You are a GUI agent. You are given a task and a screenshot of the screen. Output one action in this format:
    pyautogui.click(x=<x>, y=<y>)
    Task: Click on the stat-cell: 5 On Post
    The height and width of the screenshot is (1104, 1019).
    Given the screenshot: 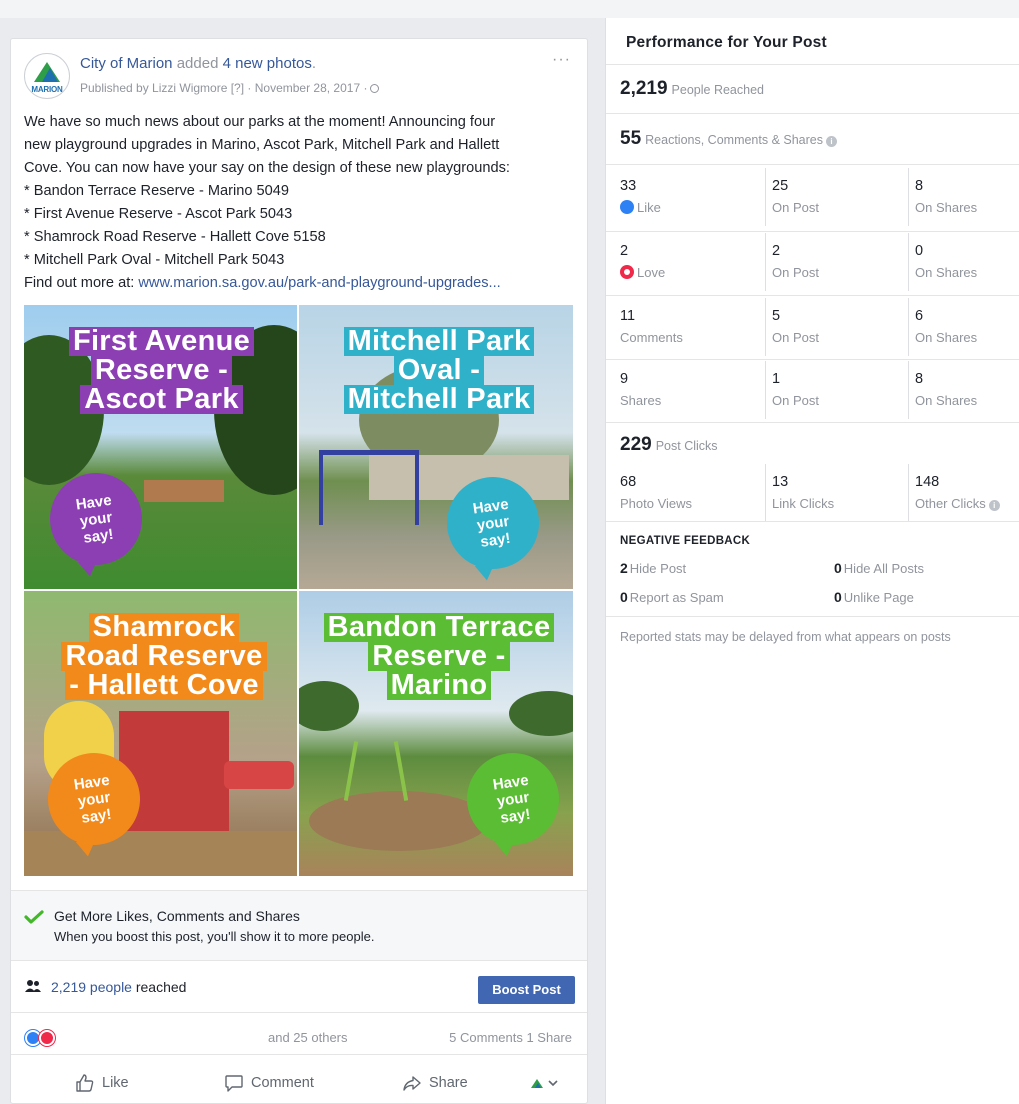 What is the action you would take?
    pyautogui.click(x=835, y=327)
    